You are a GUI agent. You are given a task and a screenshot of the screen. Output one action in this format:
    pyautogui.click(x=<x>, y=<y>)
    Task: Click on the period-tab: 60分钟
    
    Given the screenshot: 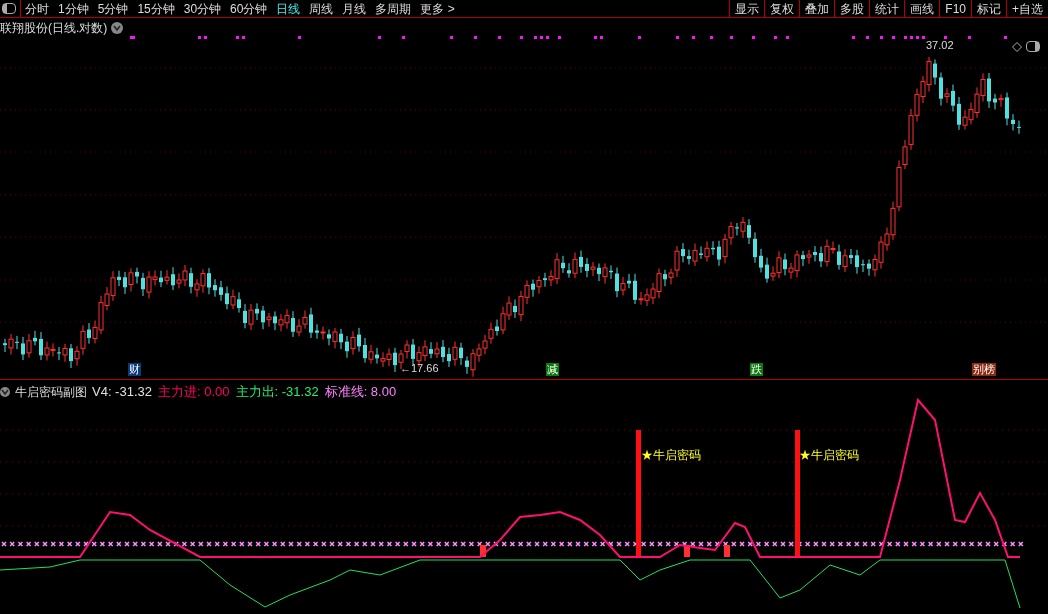 What is the action you would take?
    pyautogui.click(x=249, y=9)
    